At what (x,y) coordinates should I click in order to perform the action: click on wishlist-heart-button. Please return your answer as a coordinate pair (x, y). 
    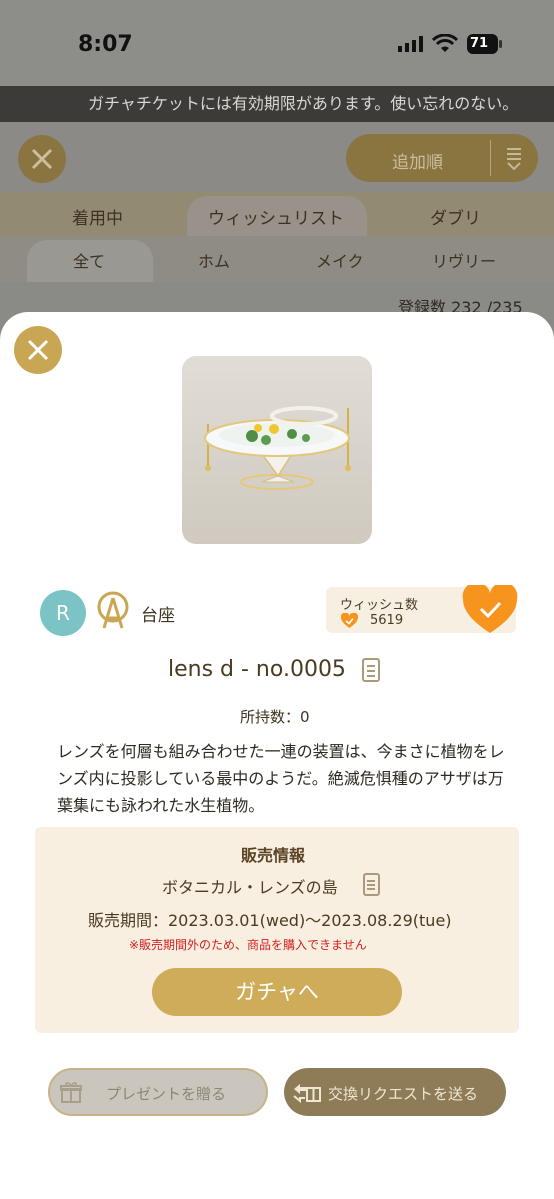
    Looking at the image, I should click on (490, 610).